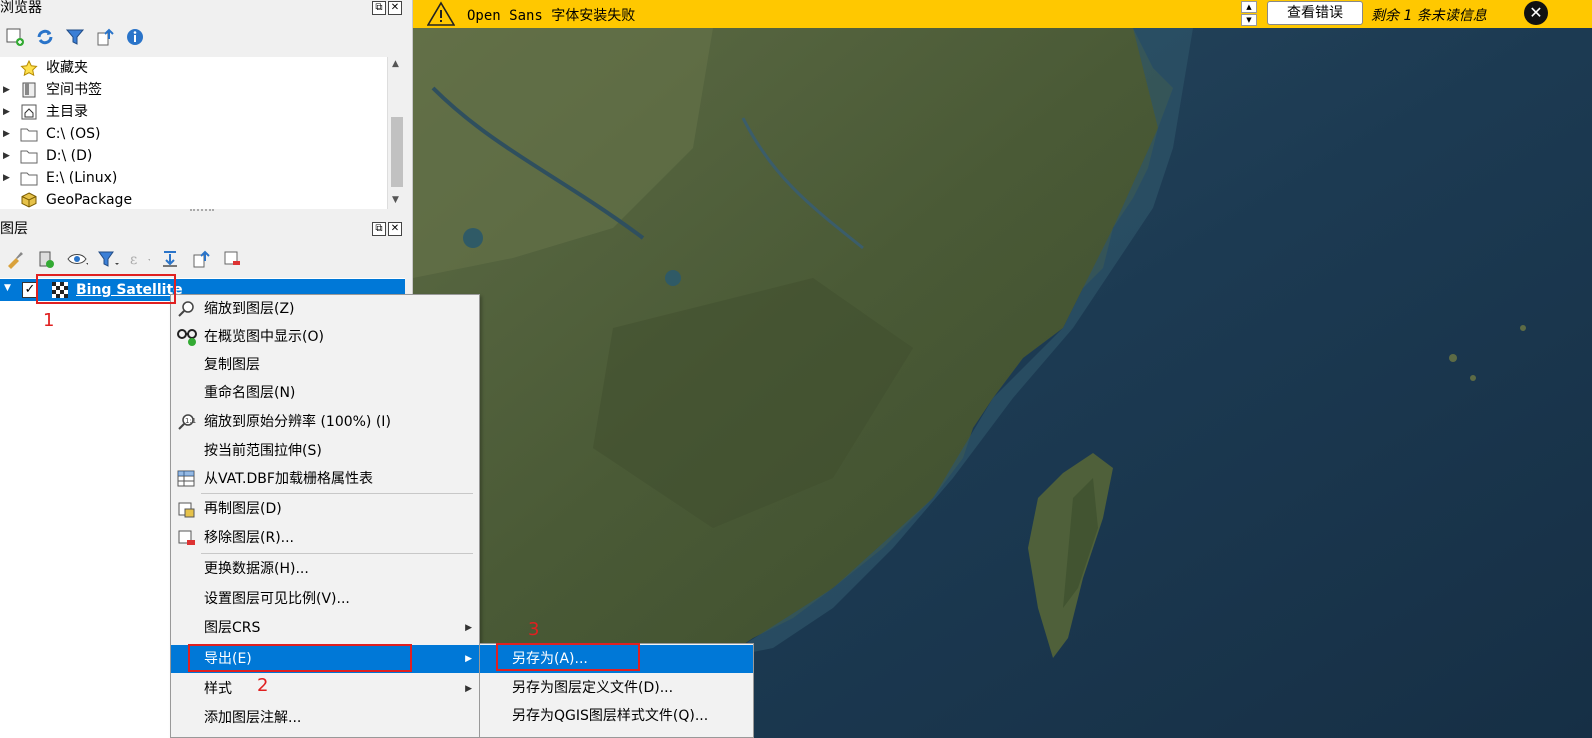 Image resolution: width=1592 pixels, height=738 pixels. I want to click on tree-item-label: 收藏夹, so click(67, 68).